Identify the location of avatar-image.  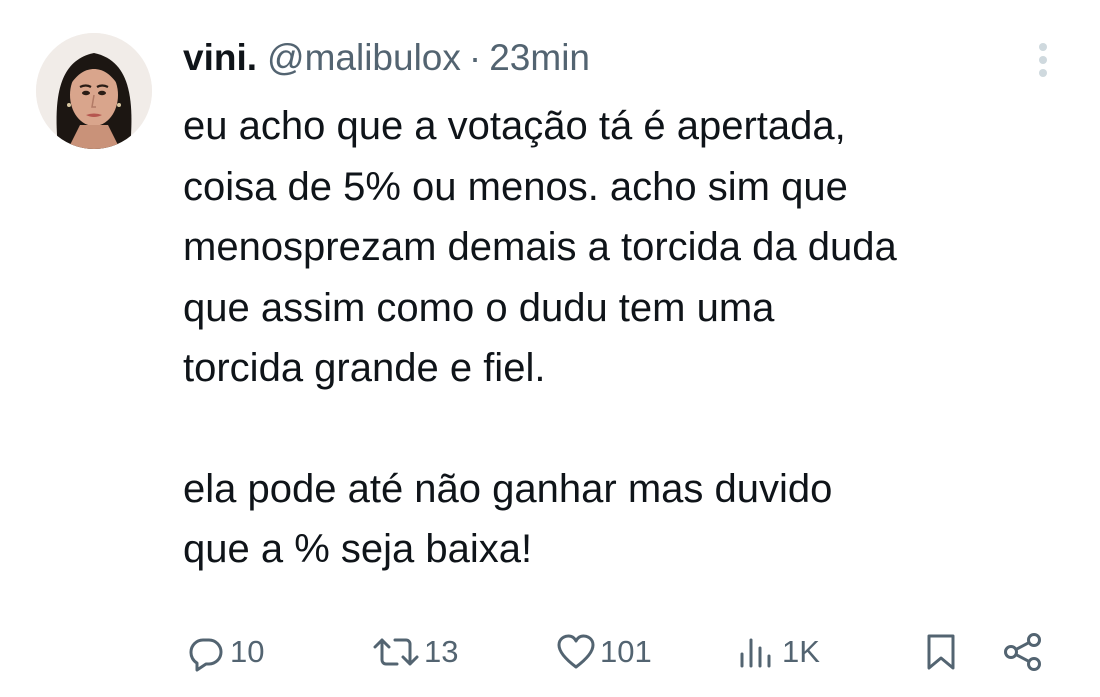
(94, 91).